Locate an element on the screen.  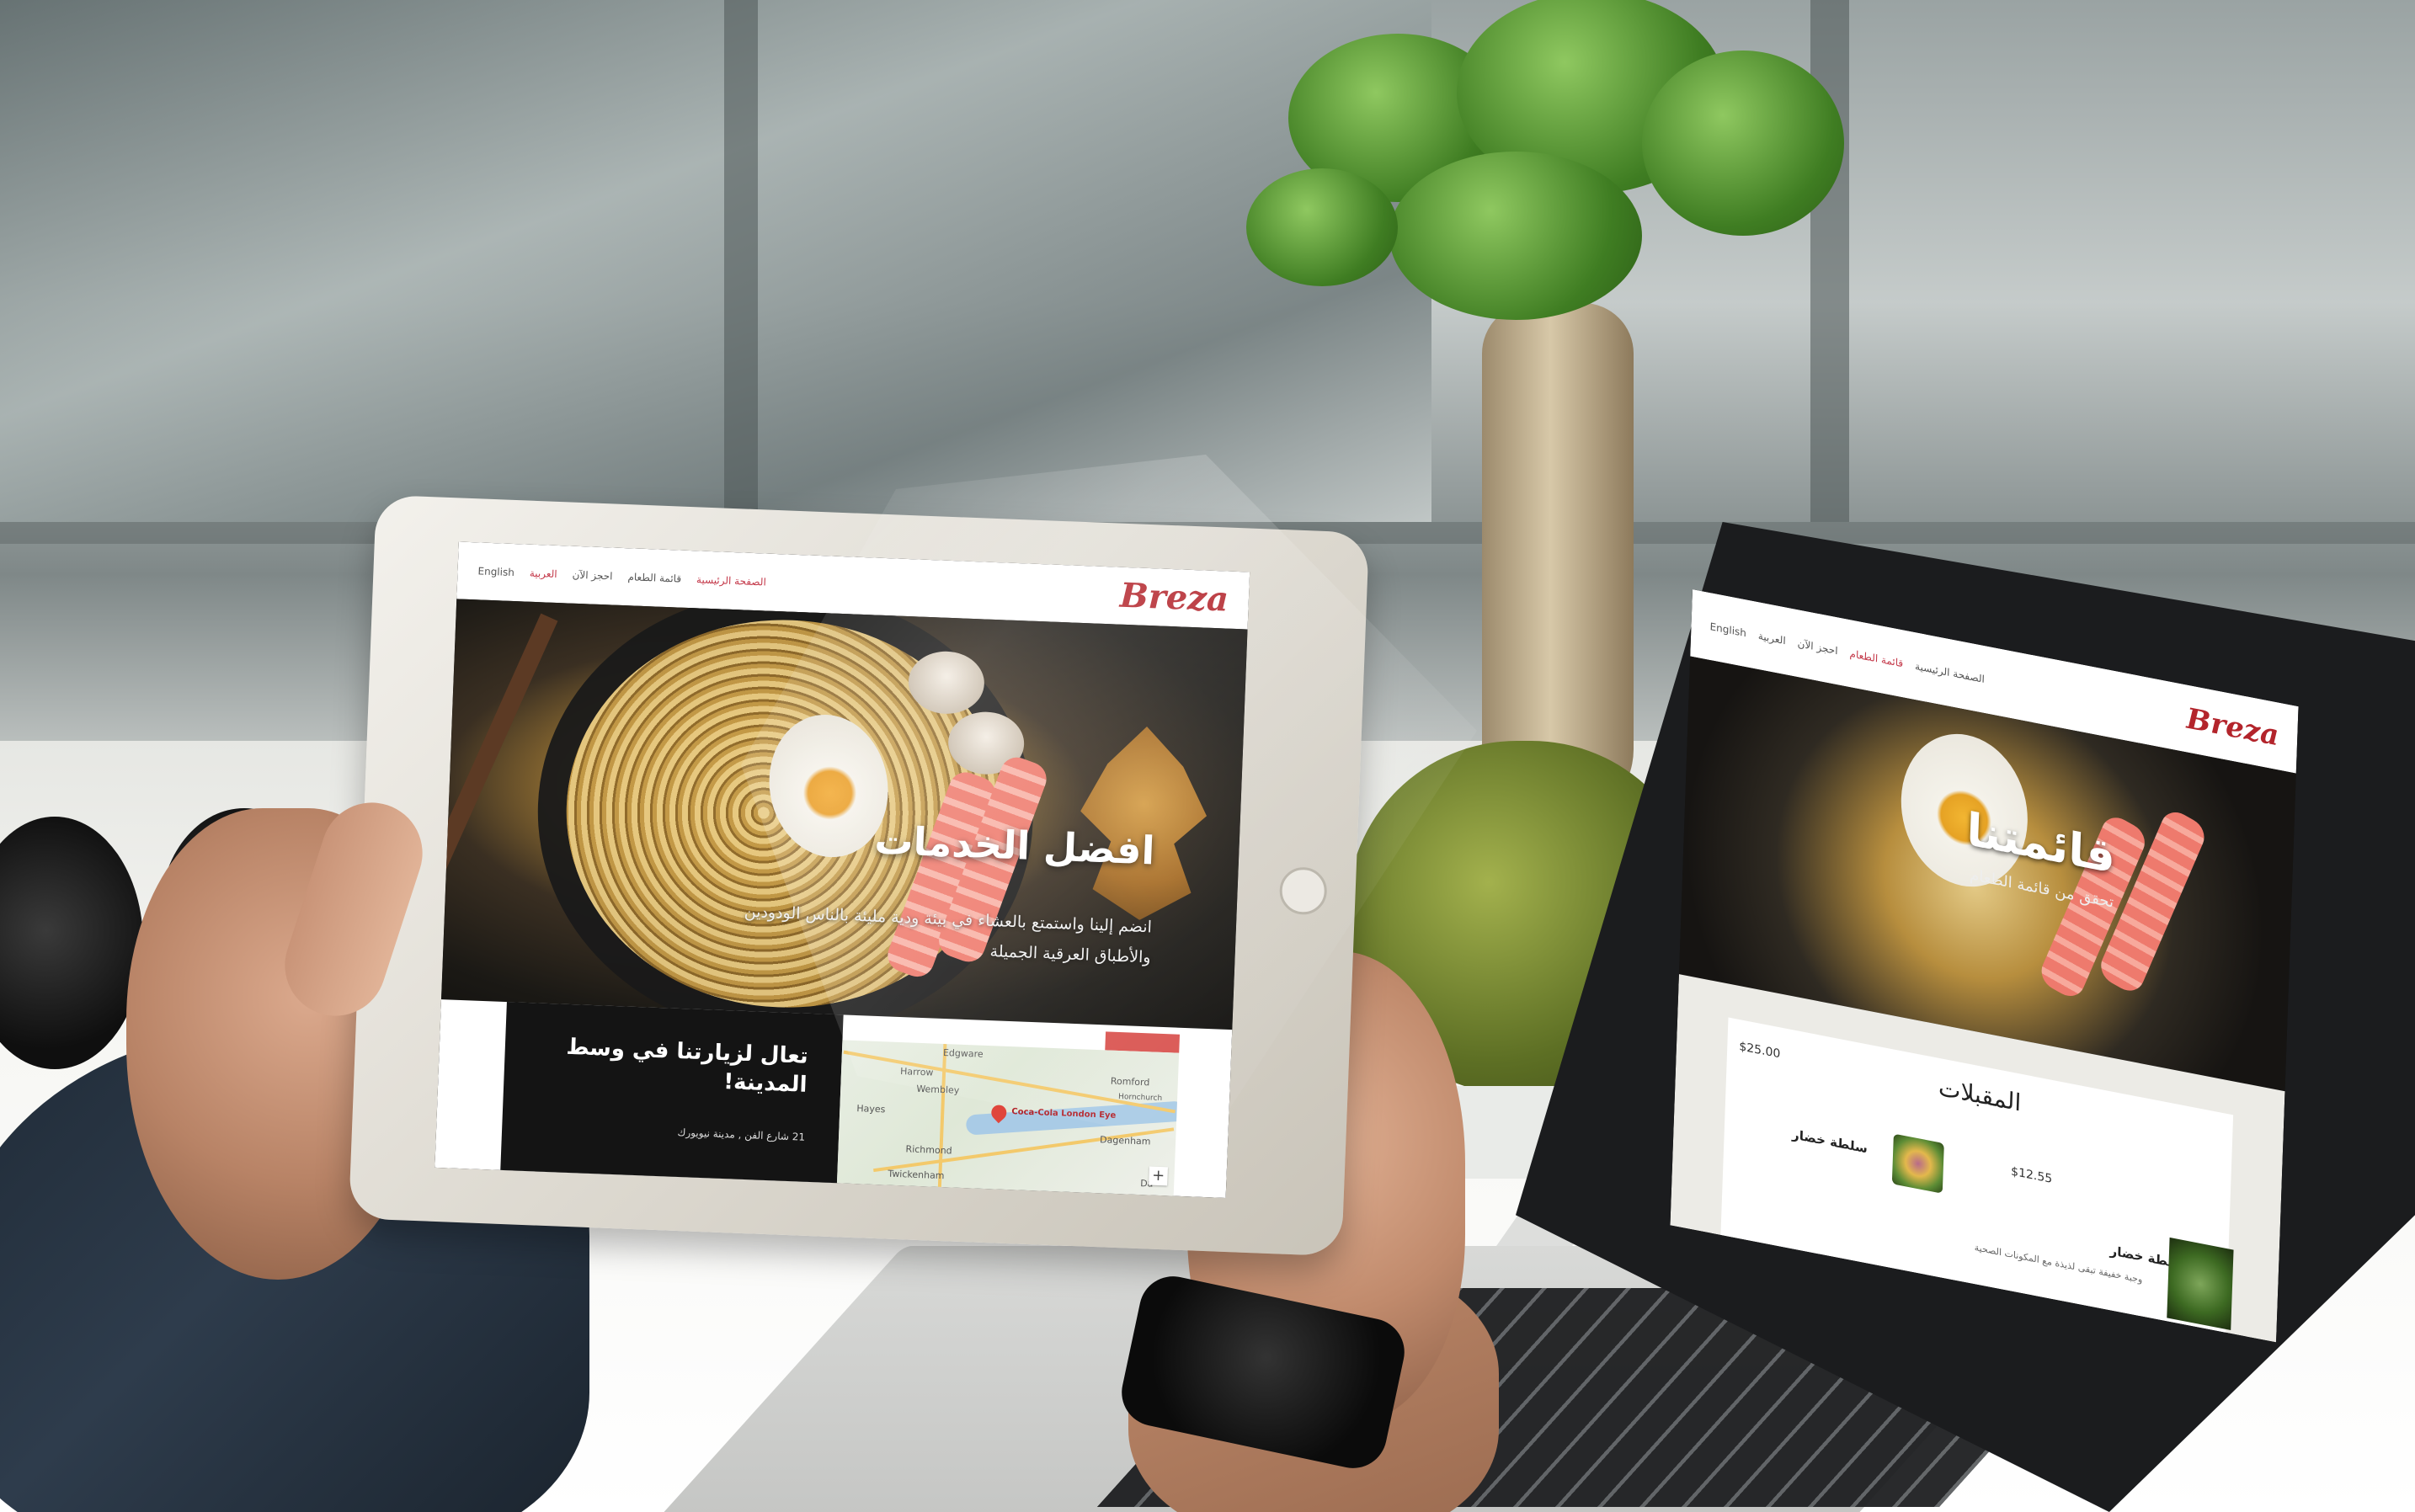
tablet-nav-book: احجز الآن is located at coordinates (592, 576).